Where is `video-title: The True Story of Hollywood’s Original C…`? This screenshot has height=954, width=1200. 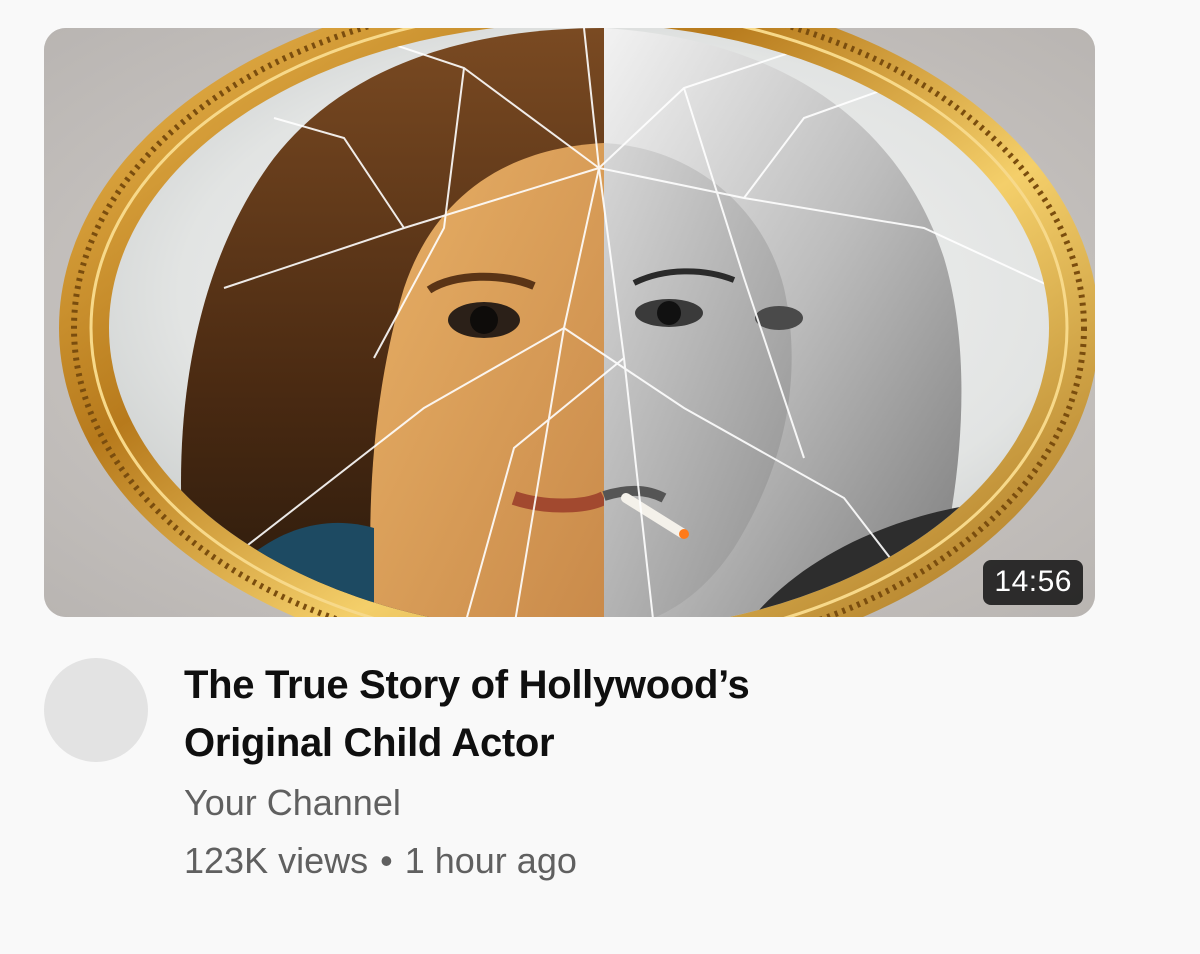 video-title: The True Story of Hollywood’s Original C… is located at coordinates (534, 714).